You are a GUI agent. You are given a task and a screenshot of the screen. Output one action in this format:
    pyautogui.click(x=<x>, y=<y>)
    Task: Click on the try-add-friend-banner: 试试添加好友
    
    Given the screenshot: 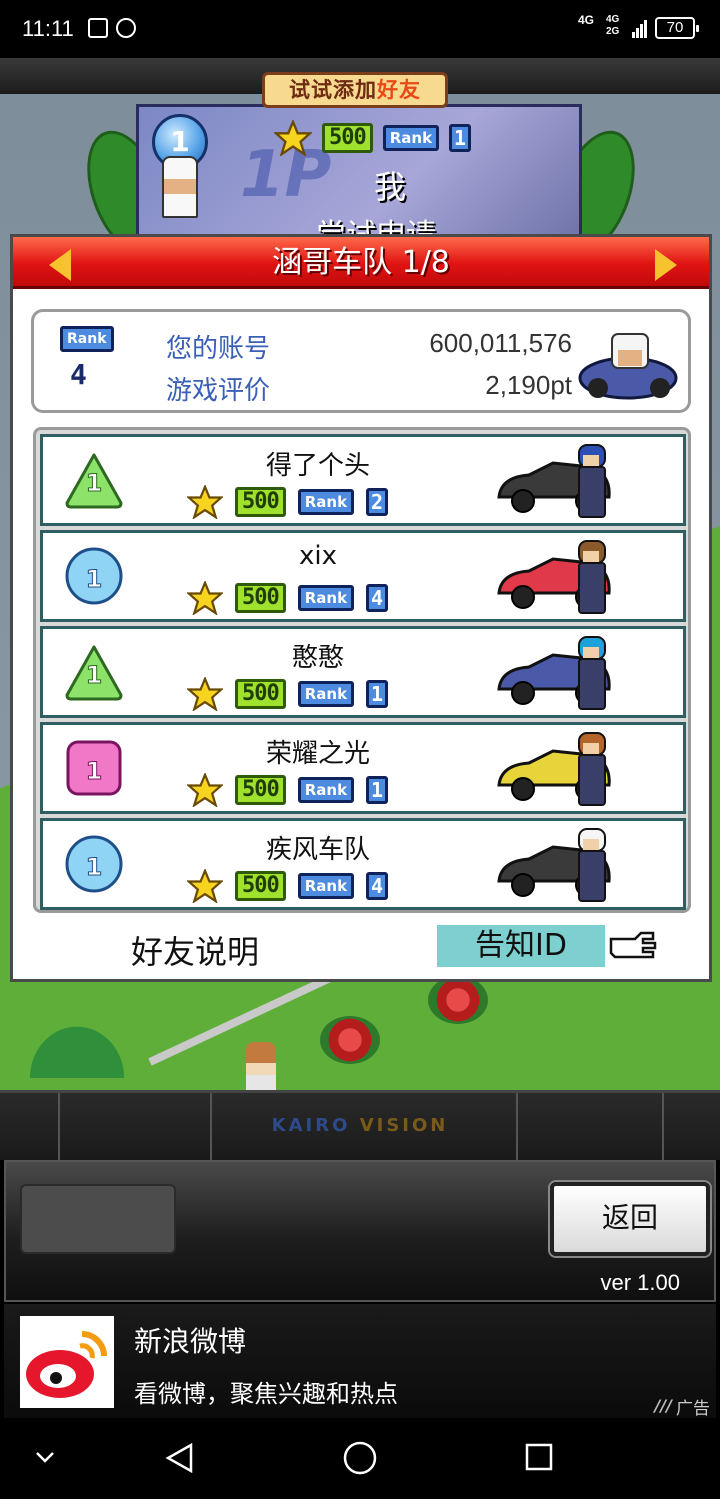 What is the action you would take?
    pyautogui.click(x=355, y=90)
    